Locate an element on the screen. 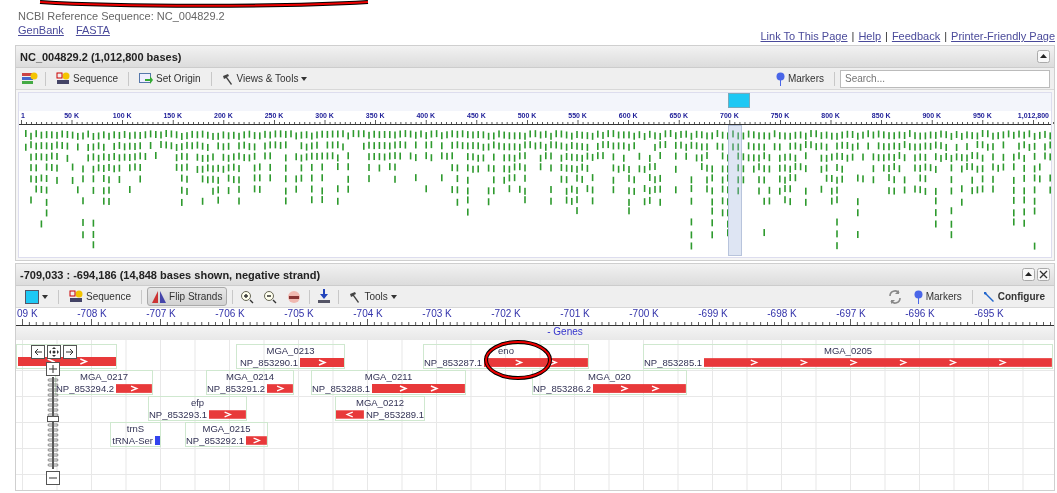 This screenshot has width=1057, height=493. gene-feature: efp NP_853293.1 is located at coordinates (197, 408).